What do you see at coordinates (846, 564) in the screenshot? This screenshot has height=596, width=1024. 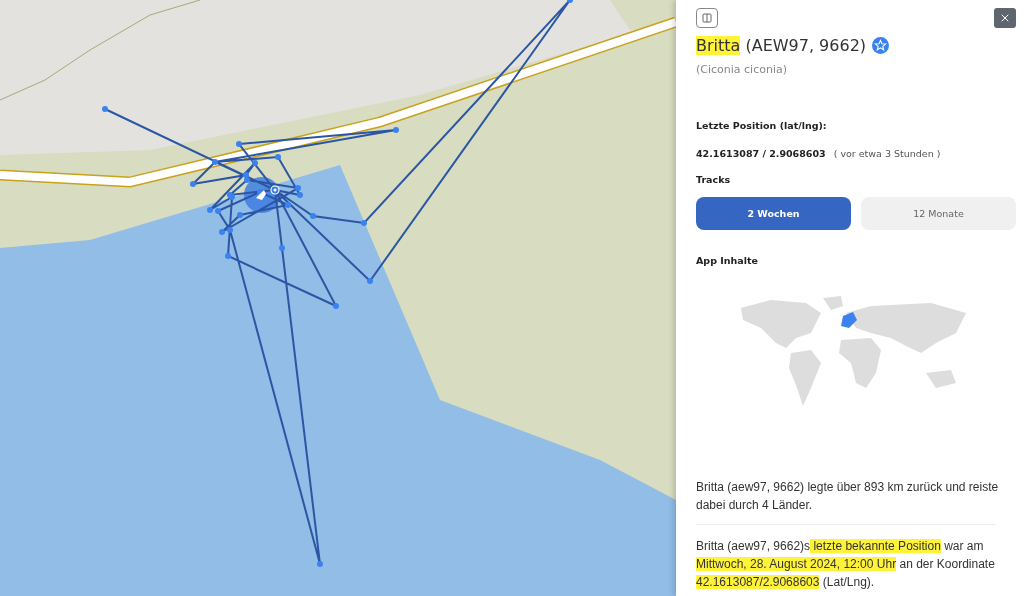 I see `summary-paragraph: Britta (aew97, 9662)s letzte bekannte Position war am Mittwoch, 28. August 2024, 12:00 Uhr an der Koordinate 42.1613087/2.9068603 (Lat/Lng).` at bounding box center [846, 564].